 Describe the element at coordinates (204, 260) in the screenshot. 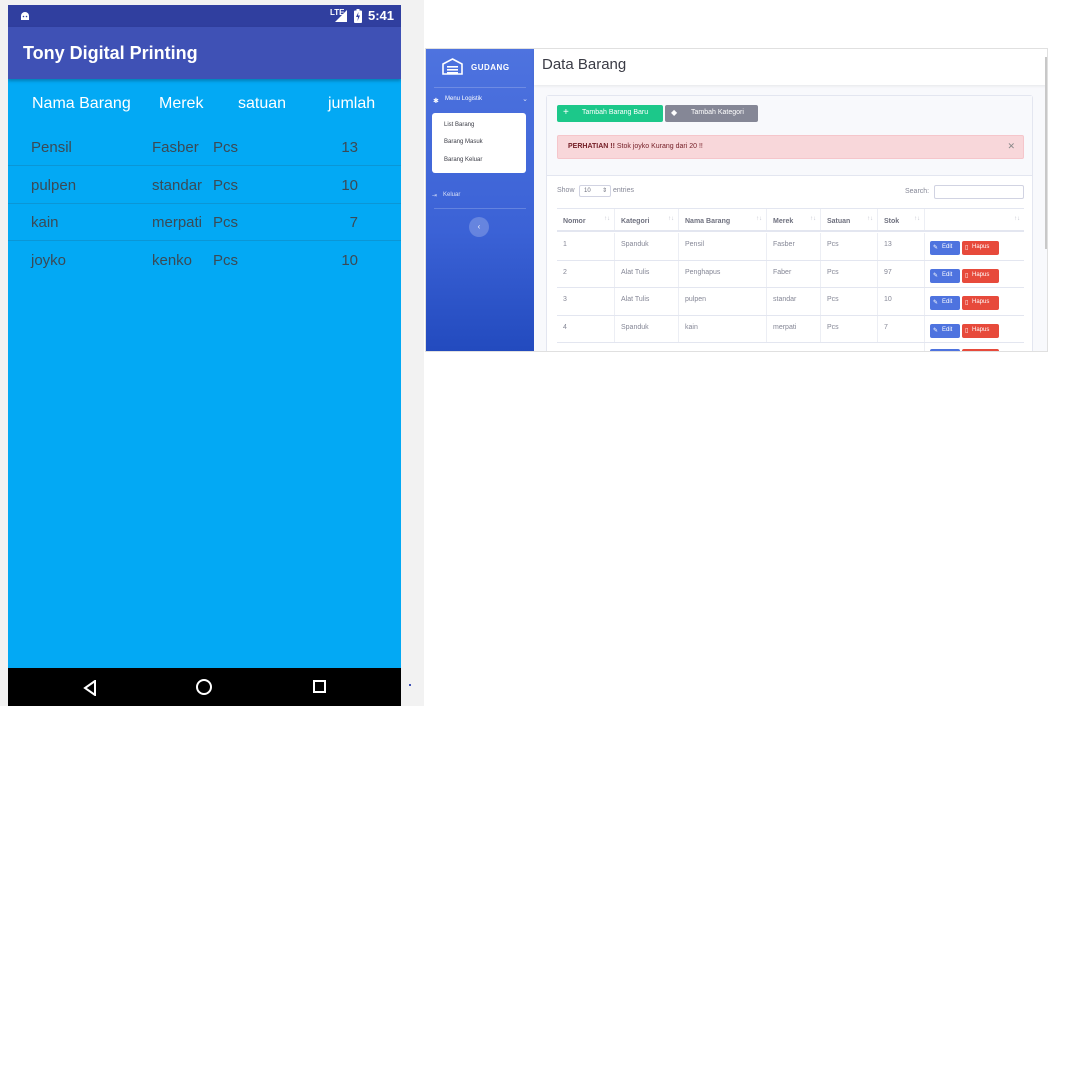

I see `list-item: joyko kenko Pcs 10` at that location.